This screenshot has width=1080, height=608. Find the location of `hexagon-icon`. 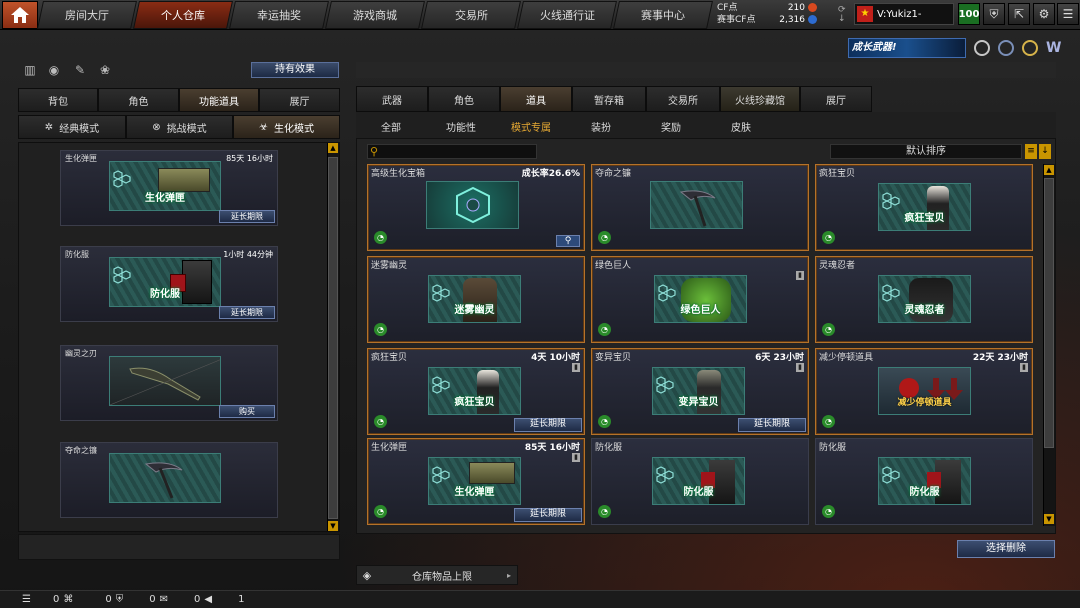

hexagon-icon is located at coordinates (667, 293).